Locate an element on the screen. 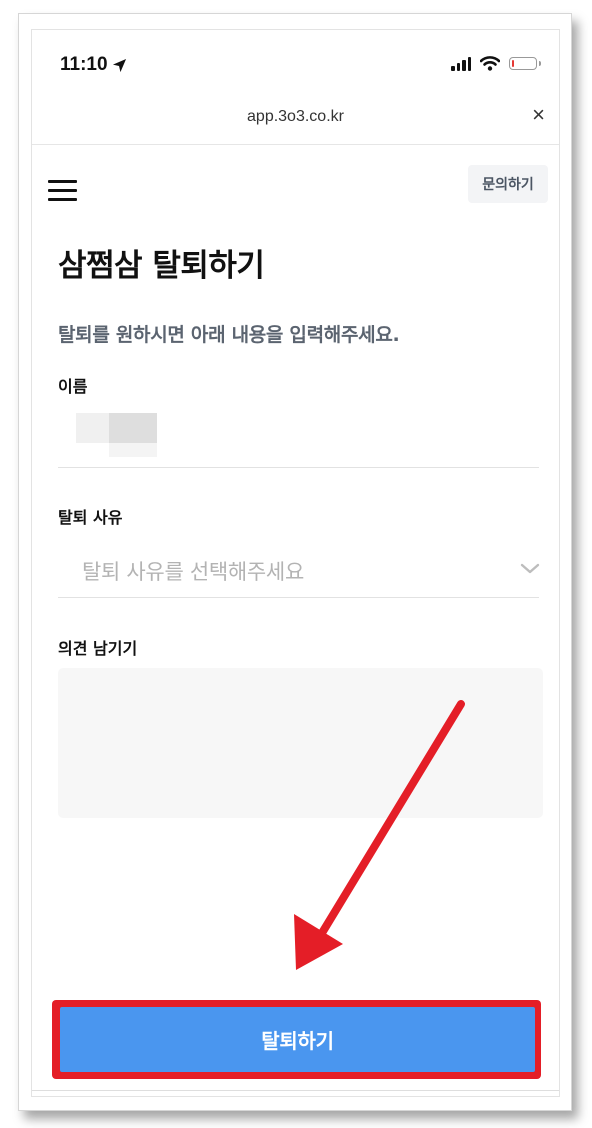 The height and width of the screenshot is (1128, 592). battery-icon is located at coordinates (525, 63).